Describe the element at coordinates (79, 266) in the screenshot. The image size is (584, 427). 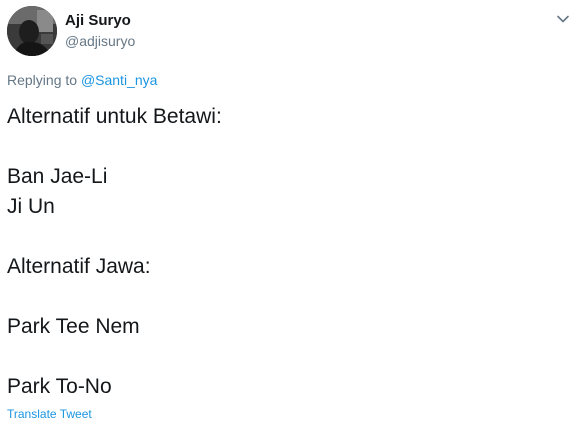
I see `tweet-line: Alternatif Jawa:` at that location.